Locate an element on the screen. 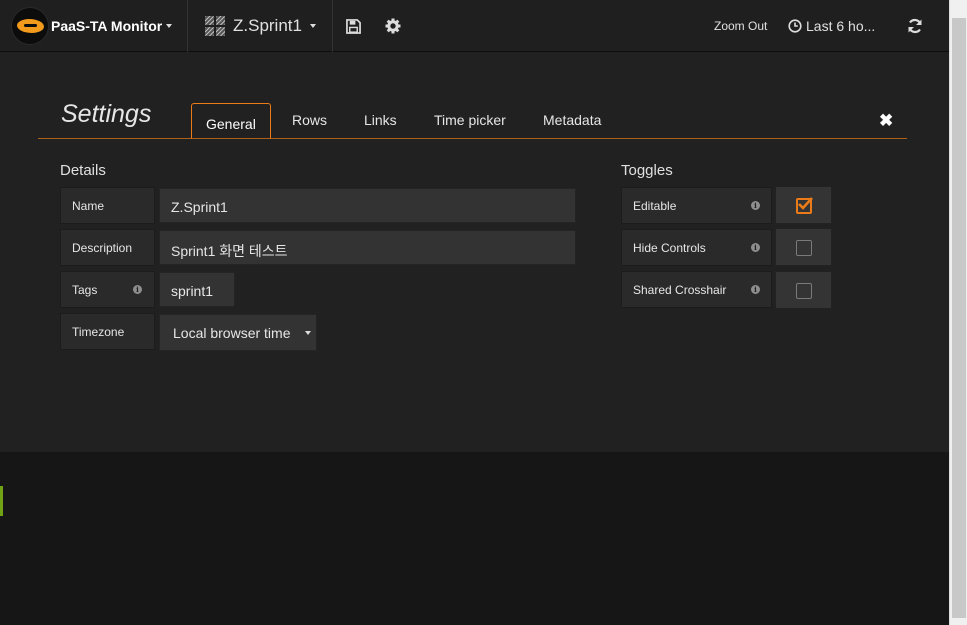 This screenshot has height=625, width=967. scrollbar-thumb is located at coordinates (959, 318).